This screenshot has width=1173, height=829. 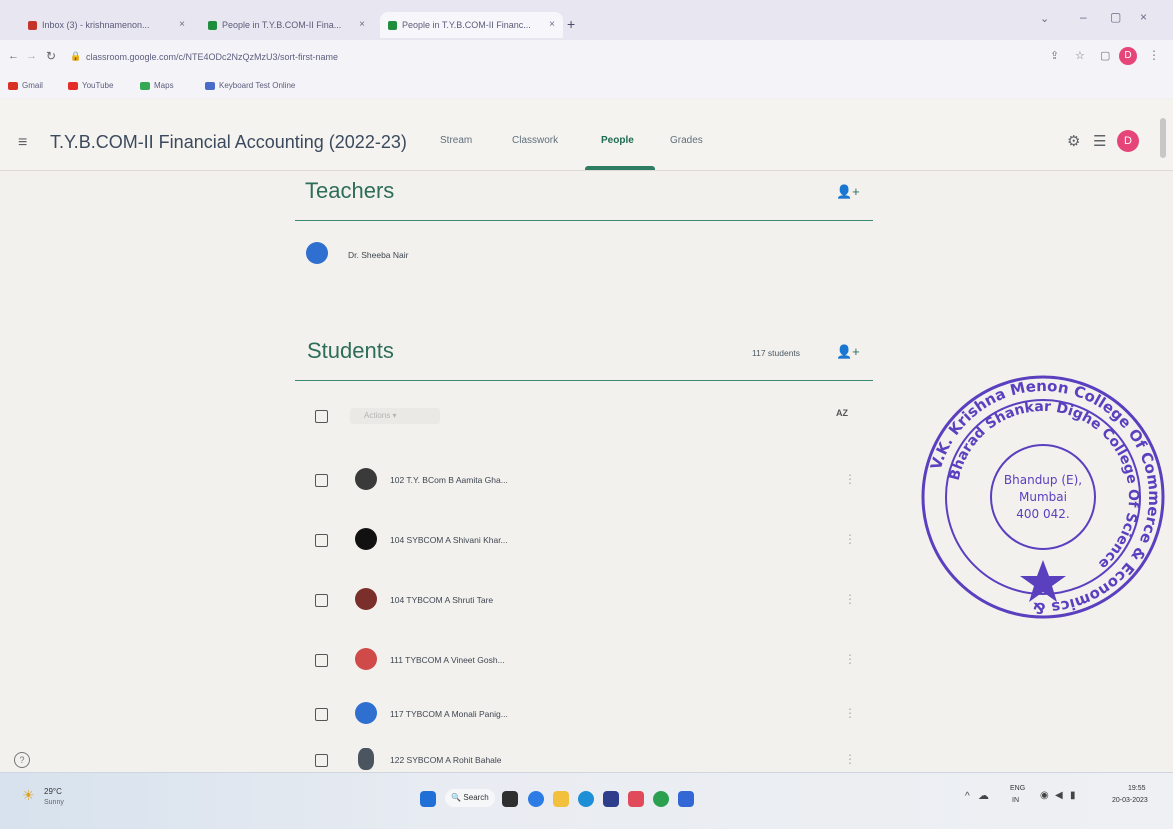 I want to click on scrollbar-thumb, so click(x=1163, y=138).